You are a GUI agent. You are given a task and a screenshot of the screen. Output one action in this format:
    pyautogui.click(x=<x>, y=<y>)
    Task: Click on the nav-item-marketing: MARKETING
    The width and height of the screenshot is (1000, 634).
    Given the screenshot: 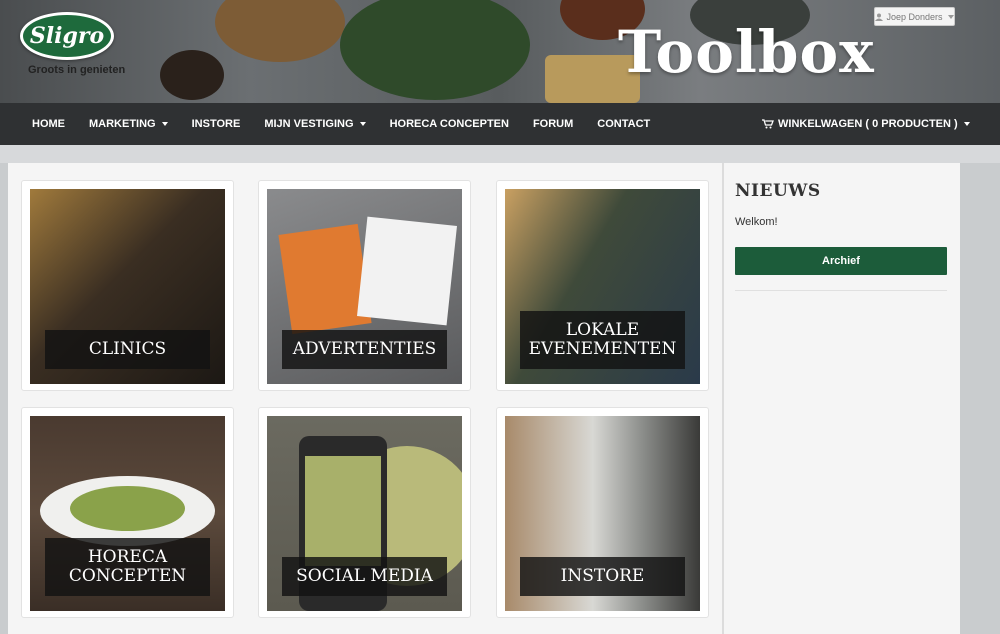 What is the action you would take?
    pyautogui.click(x=128, y=124)
    